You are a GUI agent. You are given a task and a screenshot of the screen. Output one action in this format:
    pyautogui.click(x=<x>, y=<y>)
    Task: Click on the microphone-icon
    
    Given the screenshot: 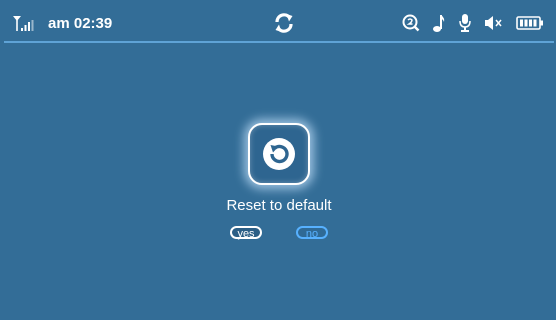 What is the action you would take?
    pyautogui.click(x=465, y=23)
    